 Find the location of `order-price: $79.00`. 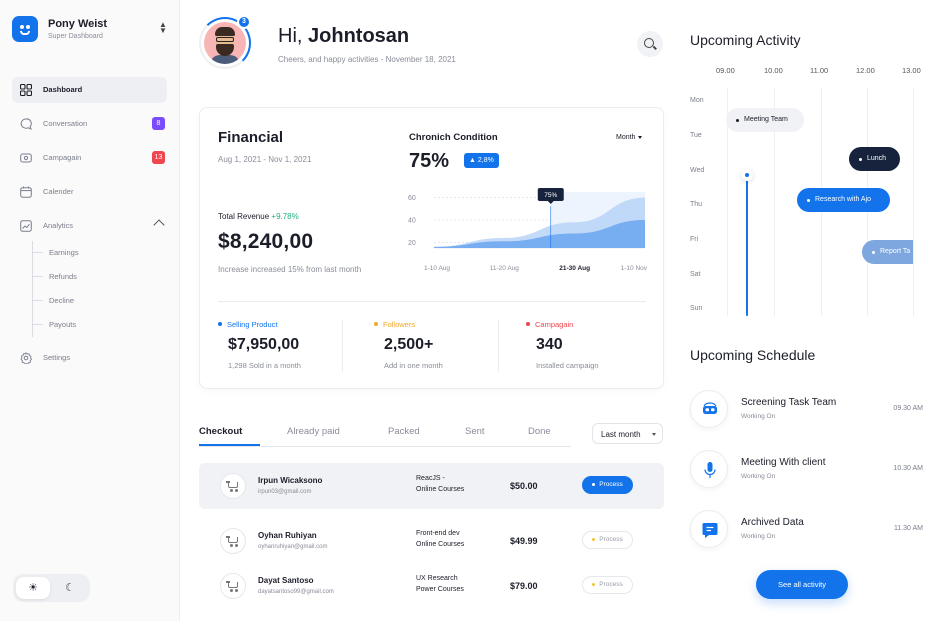

order-price: $79.00 is located at coordinates (524, 586).